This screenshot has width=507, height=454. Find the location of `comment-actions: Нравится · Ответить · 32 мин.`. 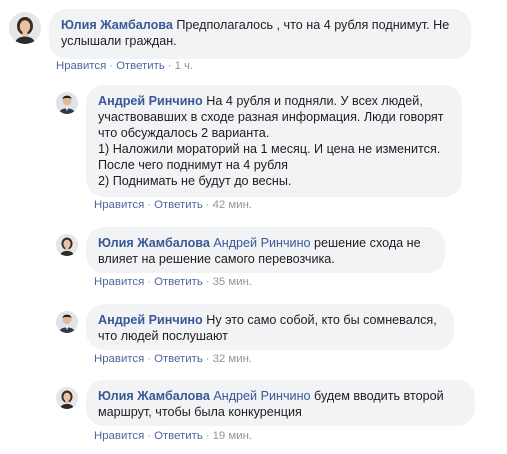

comment-actions: Нравится · Ответить · 32 мин. is located at coordinates (173, 359).